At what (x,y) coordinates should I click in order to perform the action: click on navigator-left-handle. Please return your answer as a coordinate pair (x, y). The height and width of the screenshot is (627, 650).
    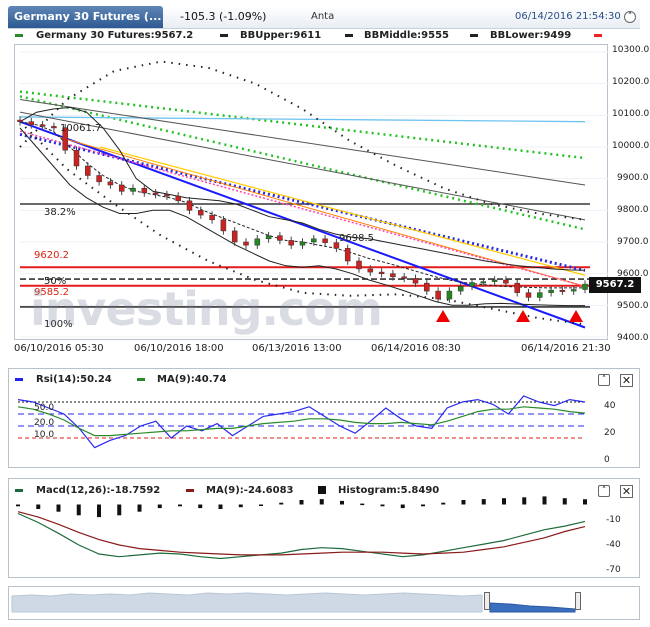
    Looking at the image, I should click on (487, 601).